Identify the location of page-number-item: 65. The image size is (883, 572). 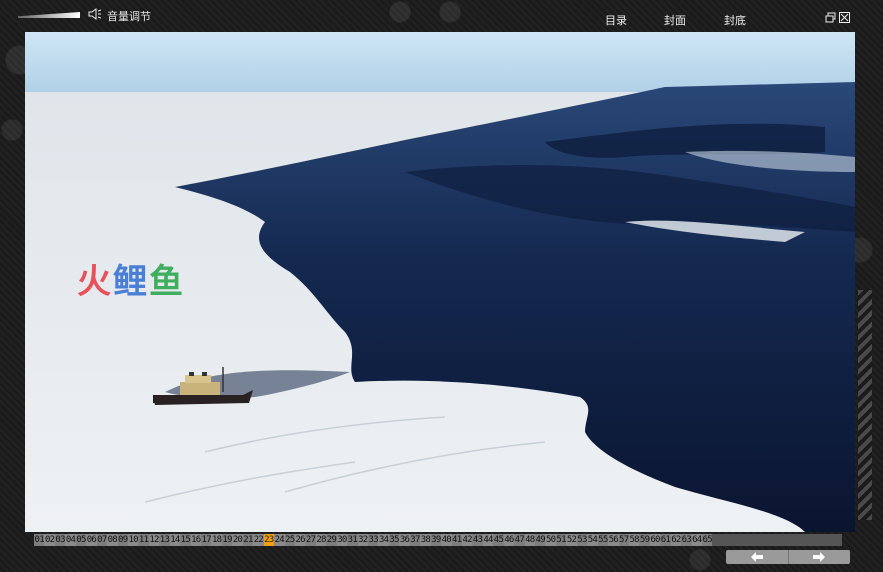
(707, 540).